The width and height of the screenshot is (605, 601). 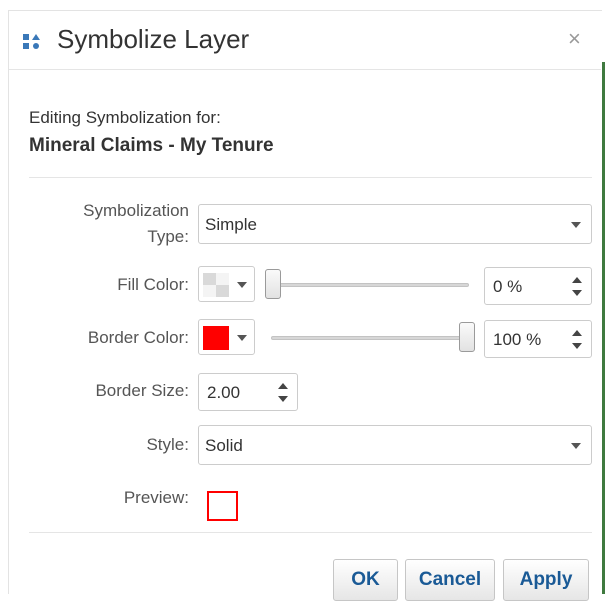 What do you see at coordinates (248, 392) in the screenshot?
I see `border-size-stepper: 2.00` at bounding box center [248, 392].